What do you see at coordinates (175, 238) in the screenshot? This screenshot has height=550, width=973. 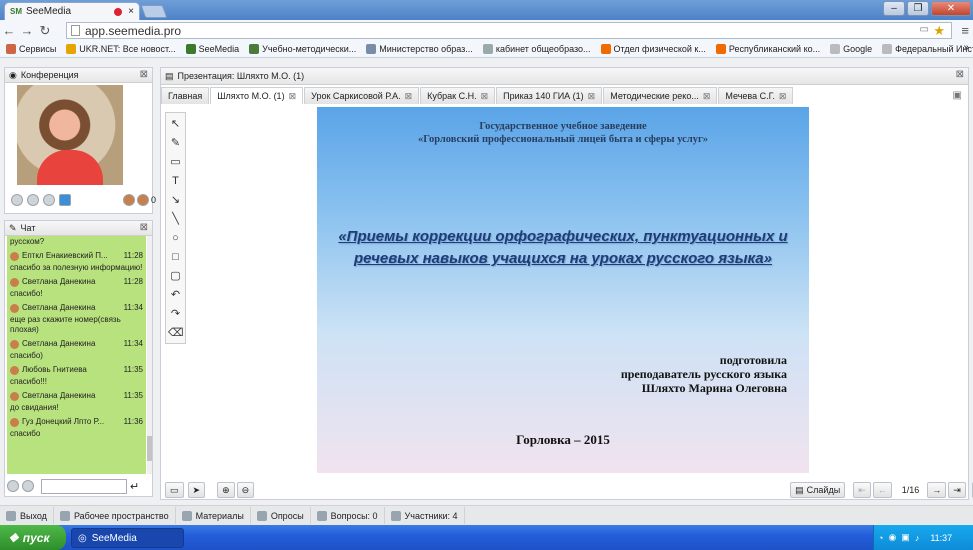 I see `circle-icon: ○` at bounding box center [175, 238].